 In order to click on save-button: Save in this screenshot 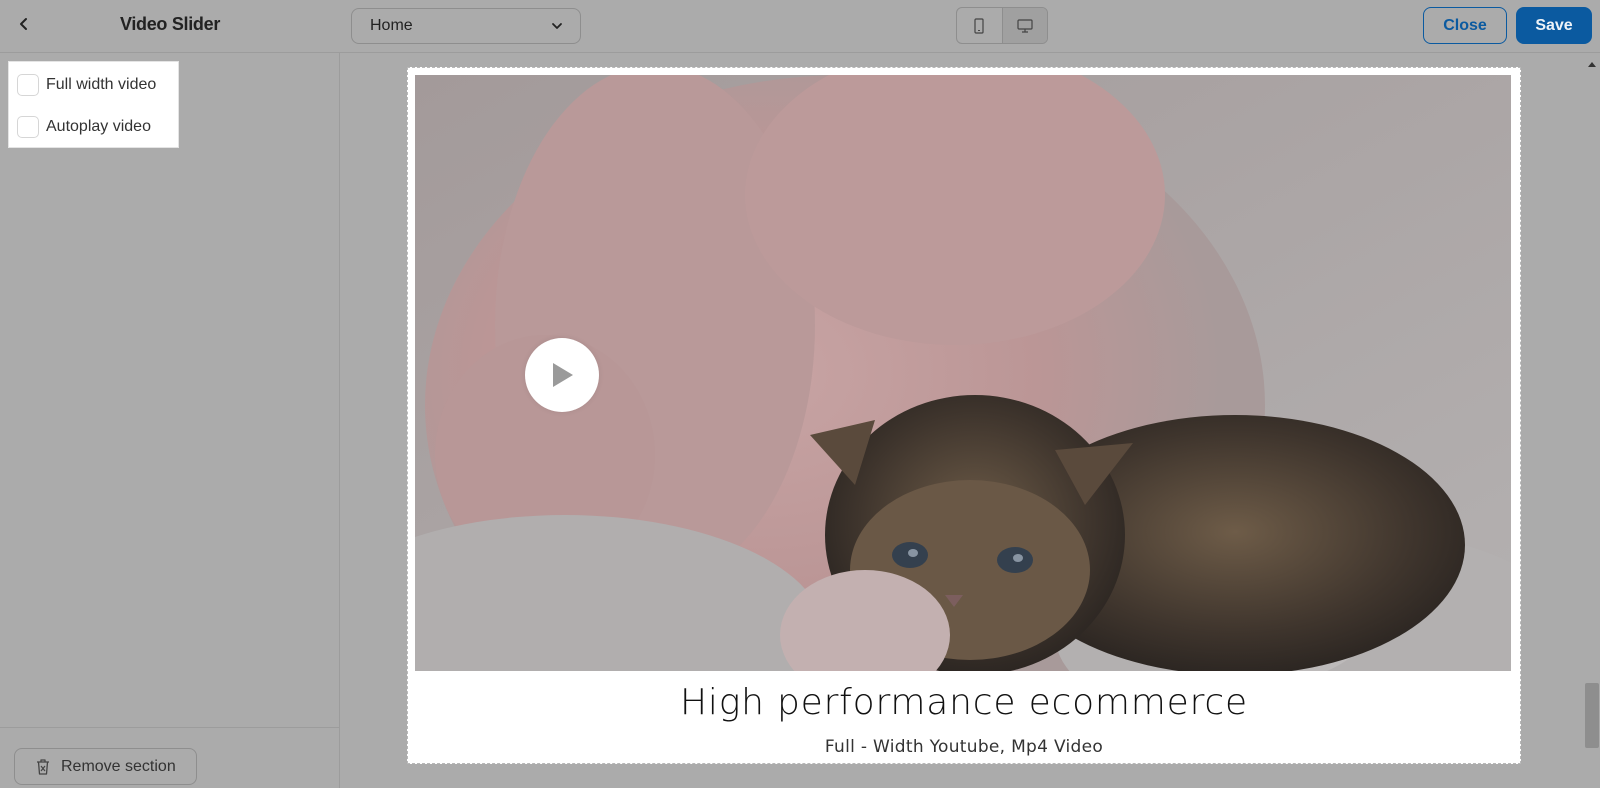, I will do `click(1554, 25)`.